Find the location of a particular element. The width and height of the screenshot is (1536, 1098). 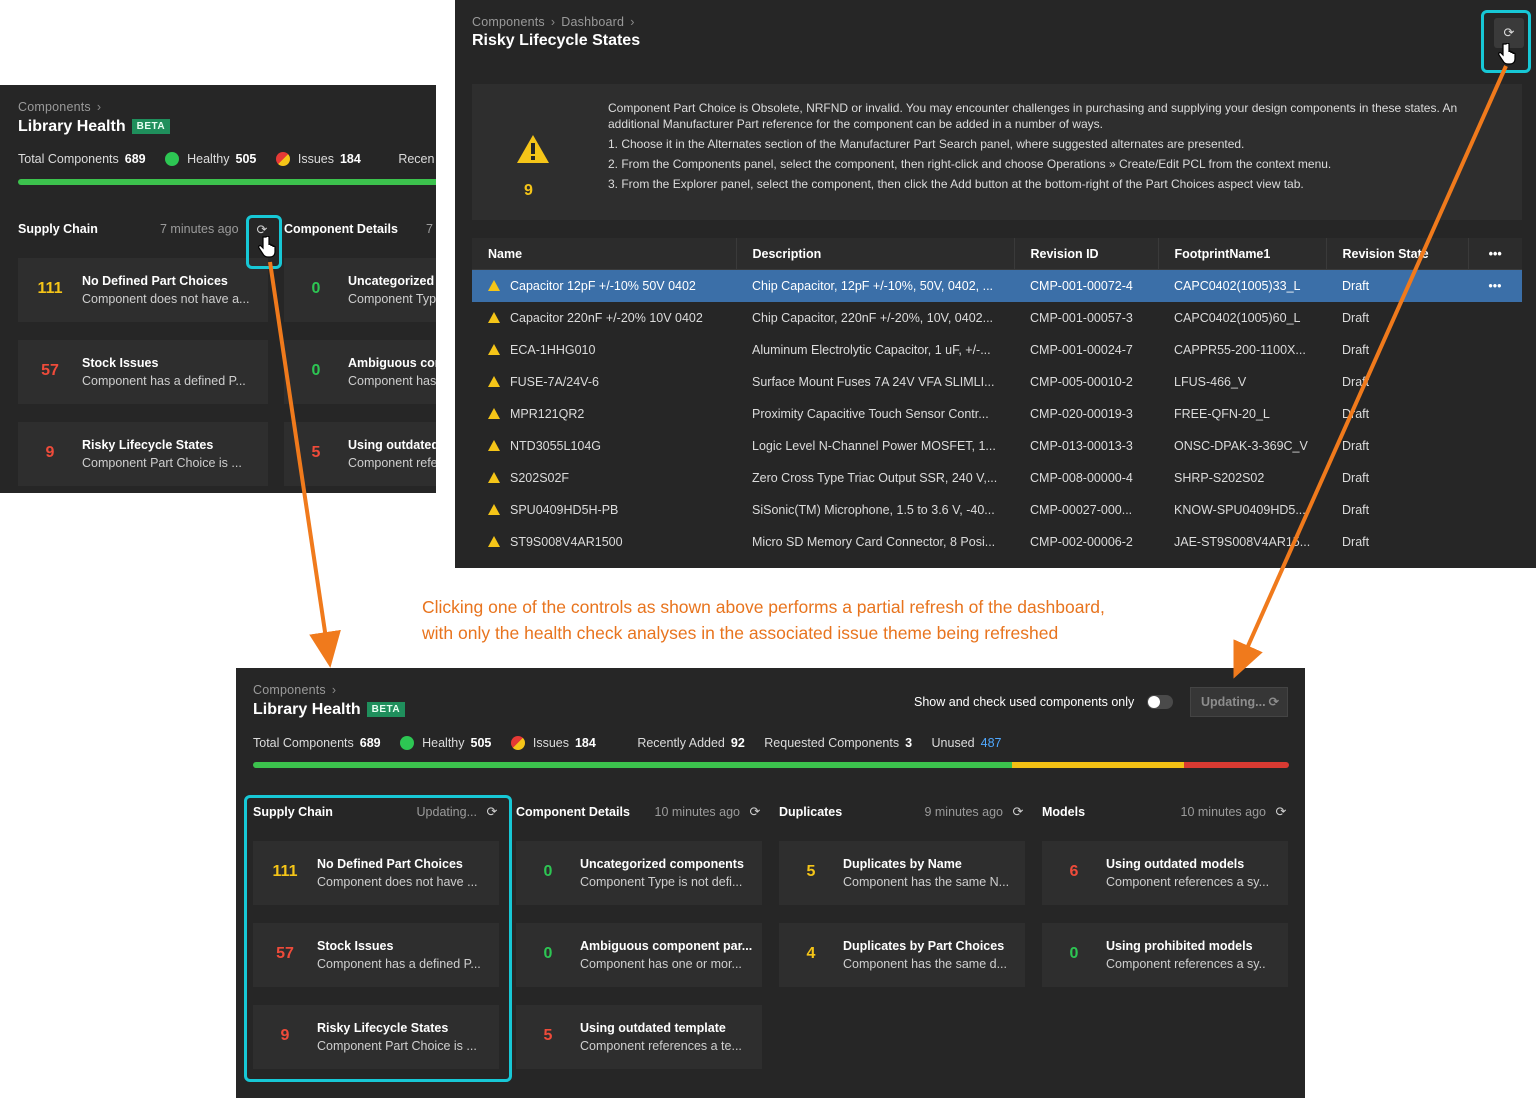

row-more-icon: ••• is located at coordinates (1495, 285).